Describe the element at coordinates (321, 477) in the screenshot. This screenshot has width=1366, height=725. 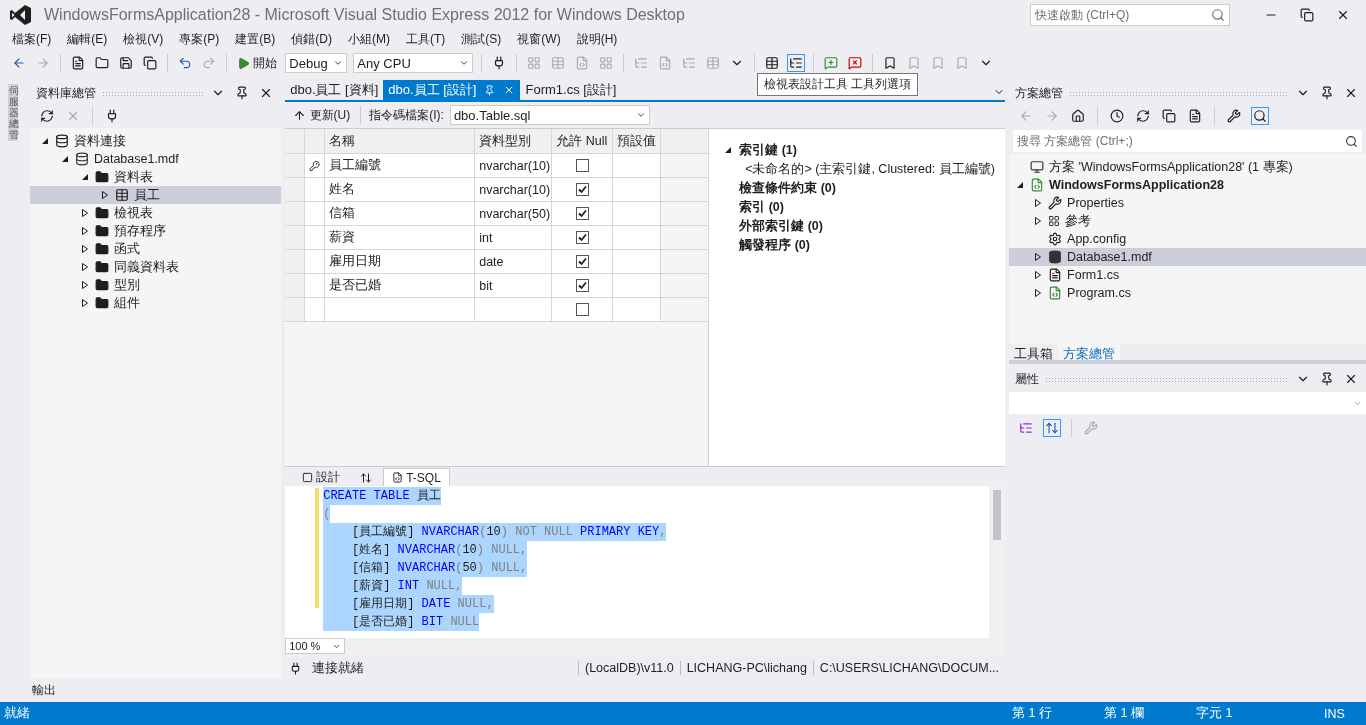
I see `pane-tab: 設計` at that location.